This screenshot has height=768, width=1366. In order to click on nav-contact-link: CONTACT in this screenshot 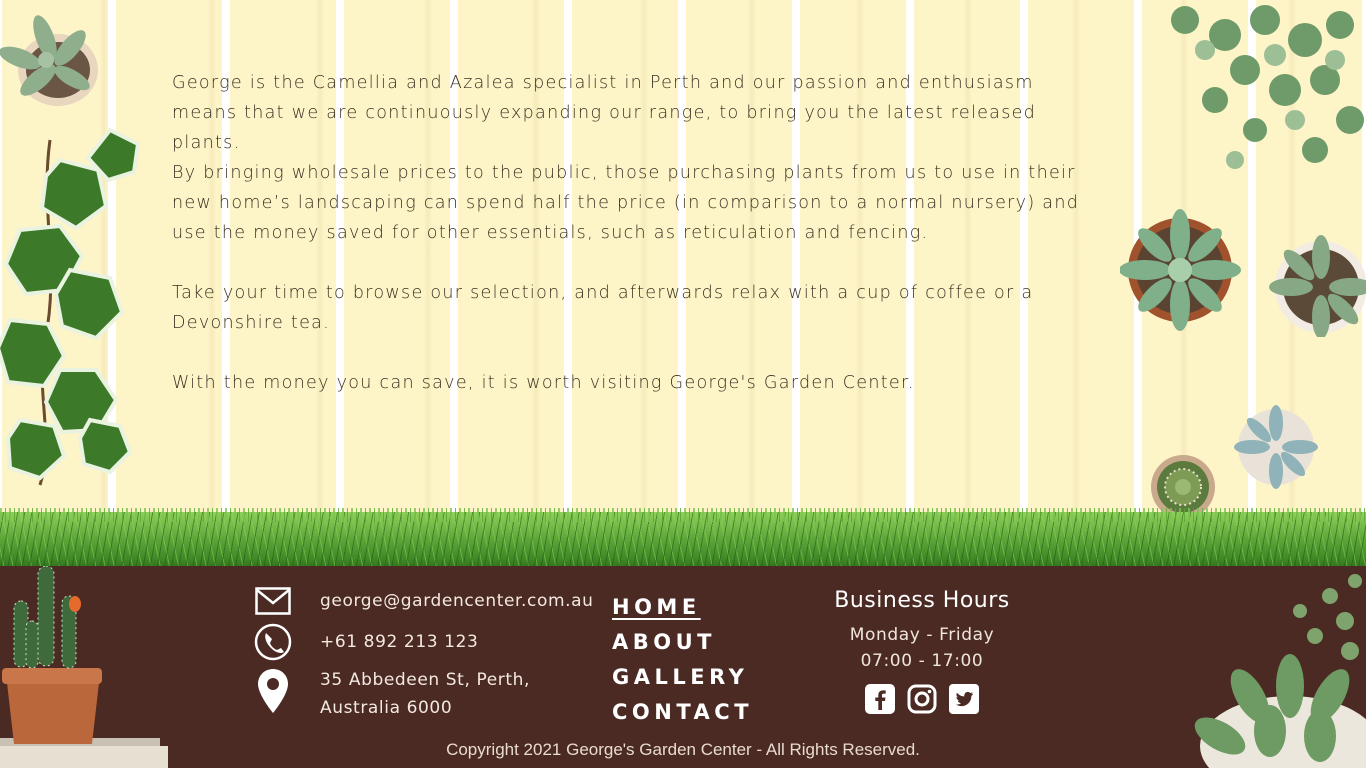, I will do `click(682, 712)`.